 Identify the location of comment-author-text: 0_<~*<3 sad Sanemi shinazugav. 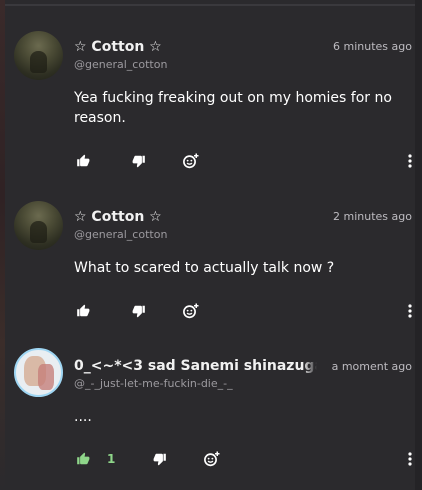
(195, 366).